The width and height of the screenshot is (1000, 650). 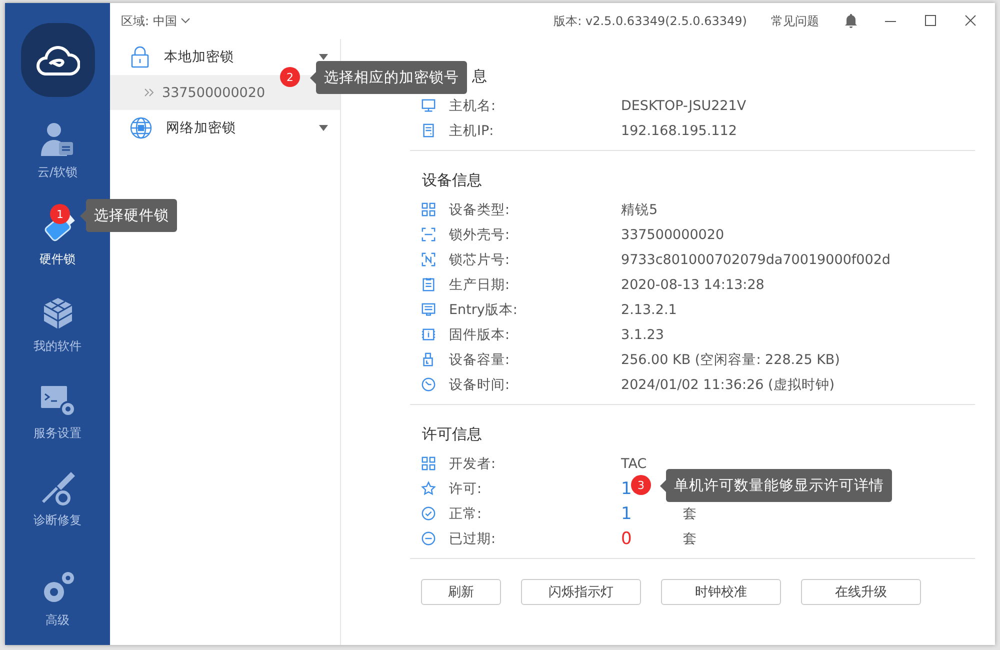 I want to click on field-value: 精锐5, so click(x=639, y=209).